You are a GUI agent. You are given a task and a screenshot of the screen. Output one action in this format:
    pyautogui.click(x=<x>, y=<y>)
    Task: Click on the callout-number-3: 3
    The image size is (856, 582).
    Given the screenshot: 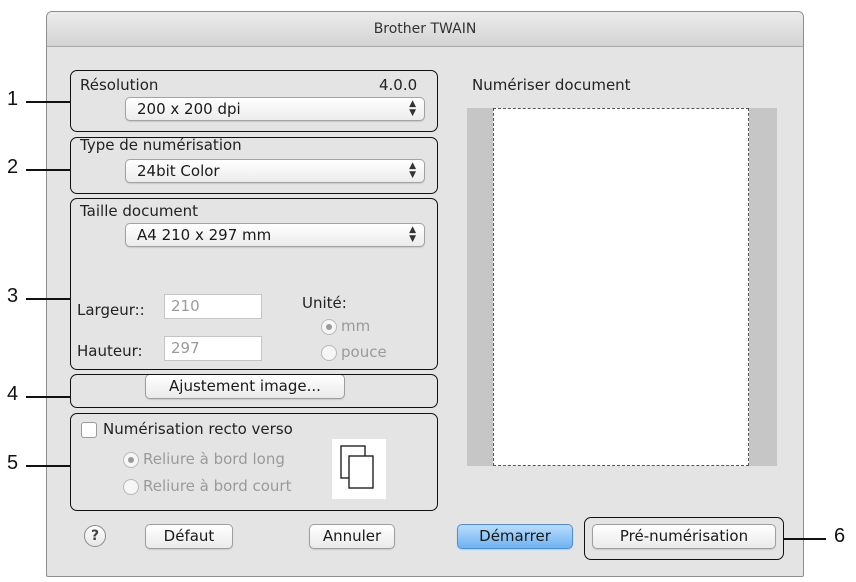 What is the action you would take?
    pyautogui.click(x=13, y=296)
    